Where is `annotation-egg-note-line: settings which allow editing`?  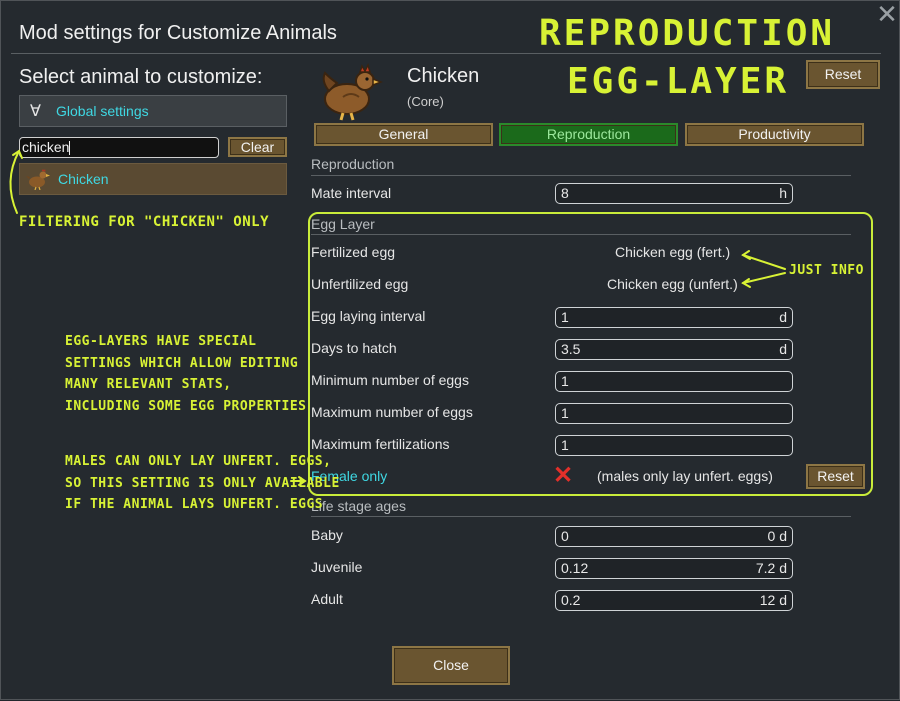
annotation-egg-note-line: settings which allow editing is located at coordinates (182, 363).